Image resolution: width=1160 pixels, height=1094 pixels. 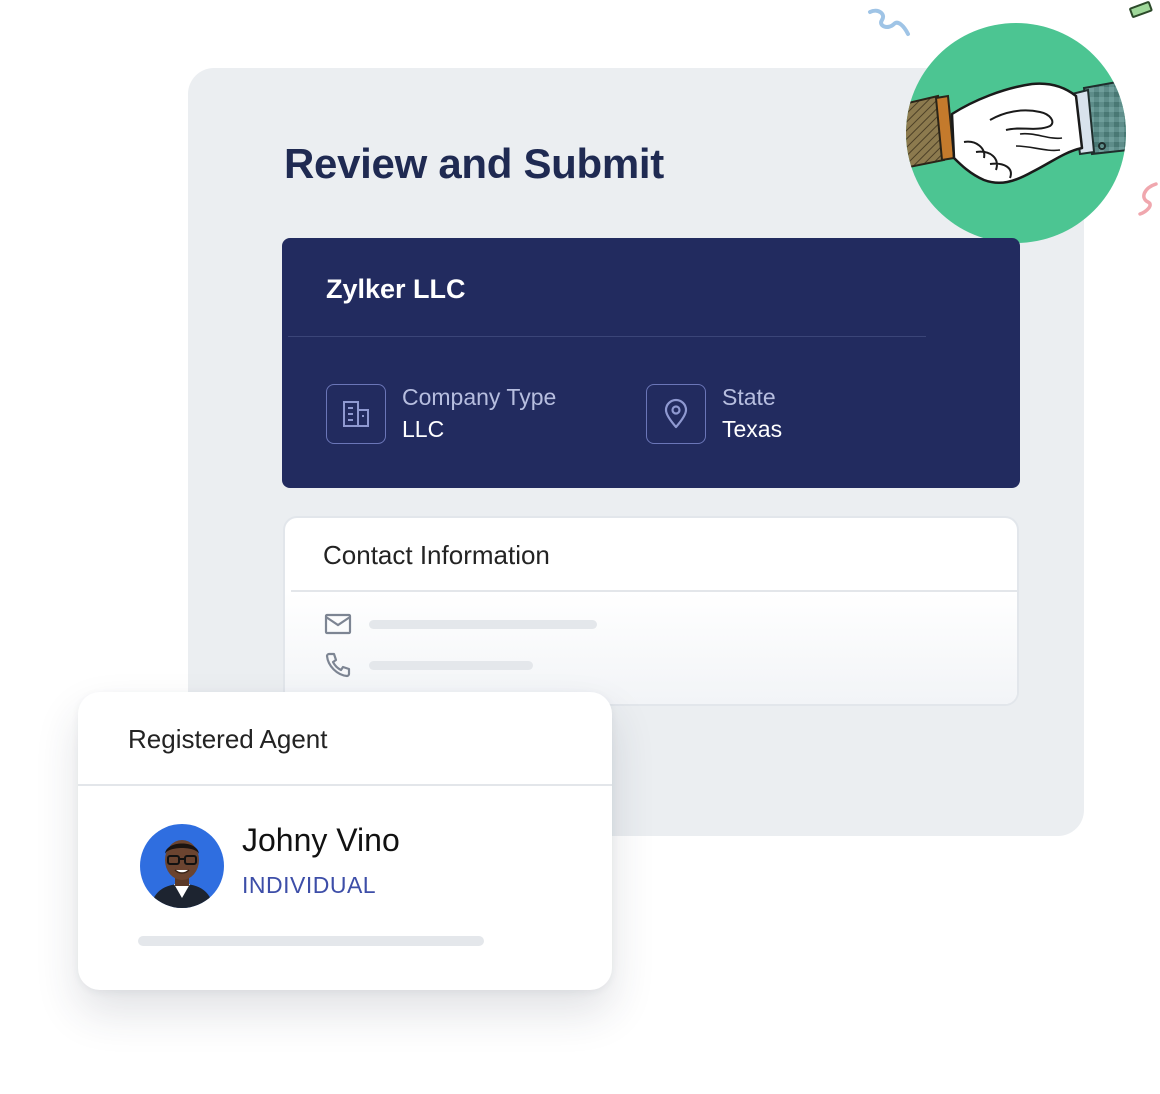 What do you see at coordinates (228, 739) in the screenshot?
I see `registered-agent-title: Registered Agent` at bounding box center [228, 739].